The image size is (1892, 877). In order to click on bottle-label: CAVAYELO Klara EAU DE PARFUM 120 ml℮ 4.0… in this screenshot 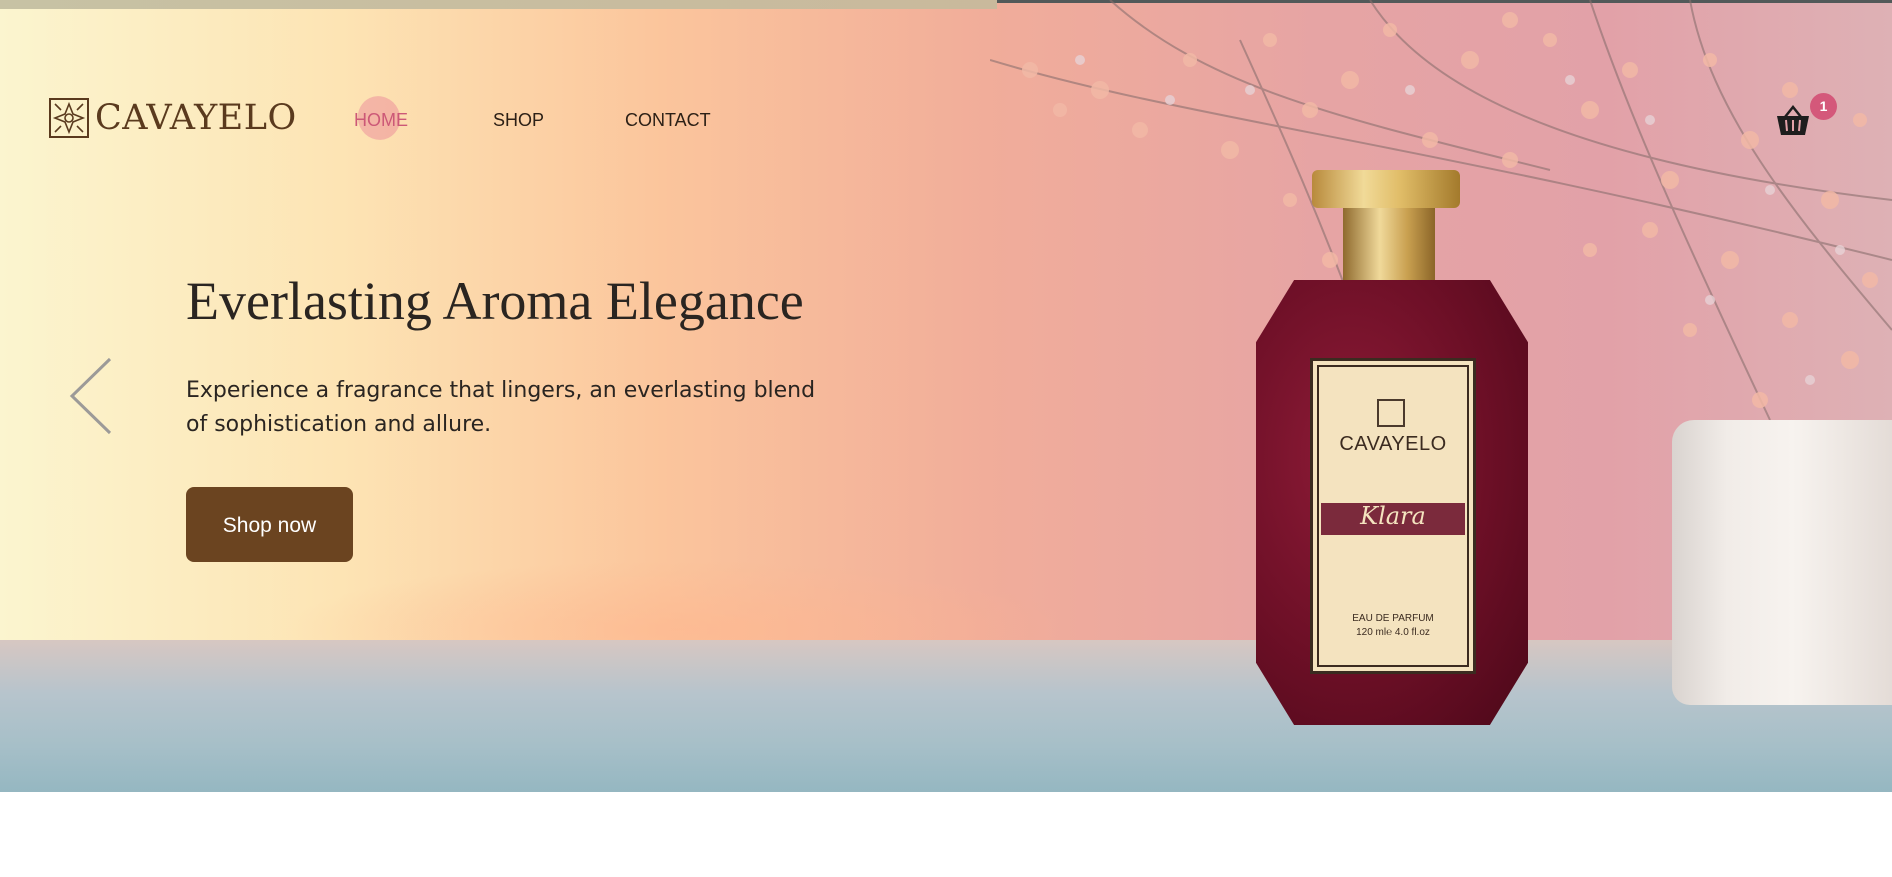, I will do `click(1393, 516)`.